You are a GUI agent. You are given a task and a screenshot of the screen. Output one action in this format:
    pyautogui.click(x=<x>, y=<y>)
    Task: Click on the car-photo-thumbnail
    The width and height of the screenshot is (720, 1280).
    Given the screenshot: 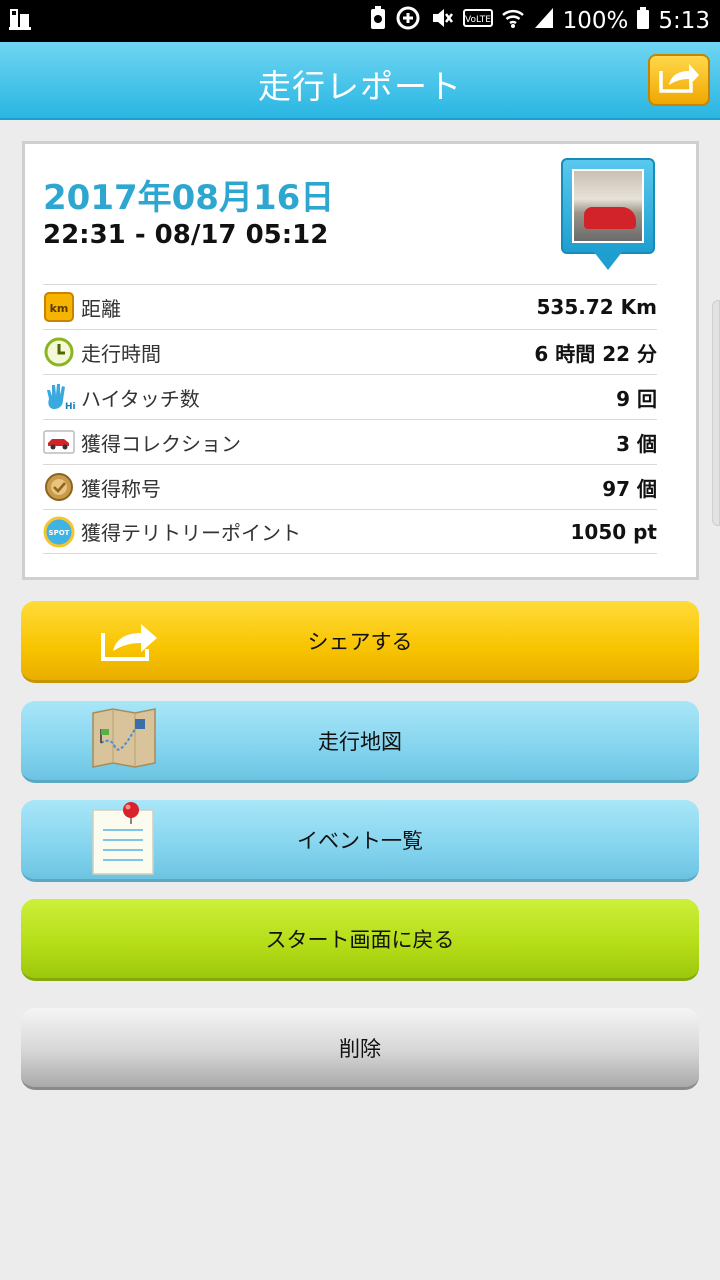 What is the action you would take?
    pyautogui.click(x=608, y=217)
    